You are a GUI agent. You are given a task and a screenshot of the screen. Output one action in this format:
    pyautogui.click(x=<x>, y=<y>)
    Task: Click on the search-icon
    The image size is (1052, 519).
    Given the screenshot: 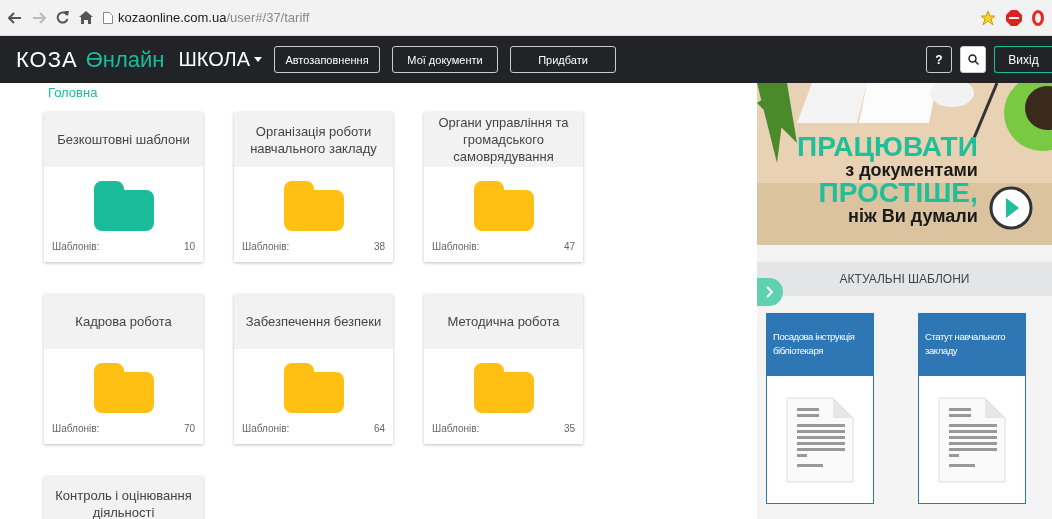 What is the action you would take?
    pyautogui.click(x=973, y=59)
    